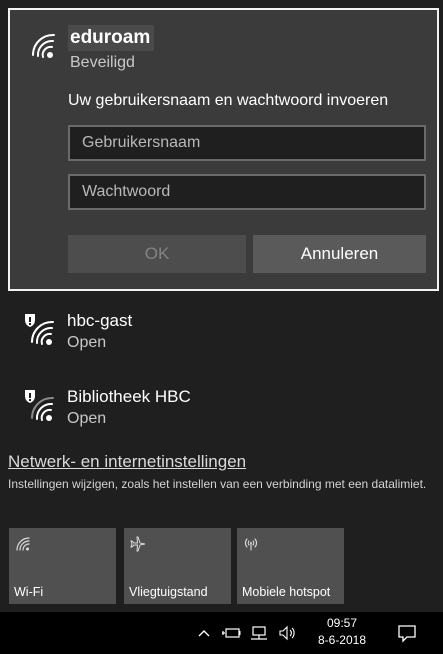  Describe the element at coordinates (342, 632) in the screenshot. I see `taskbar-clock: 09:57 8-6-2018` at that location.